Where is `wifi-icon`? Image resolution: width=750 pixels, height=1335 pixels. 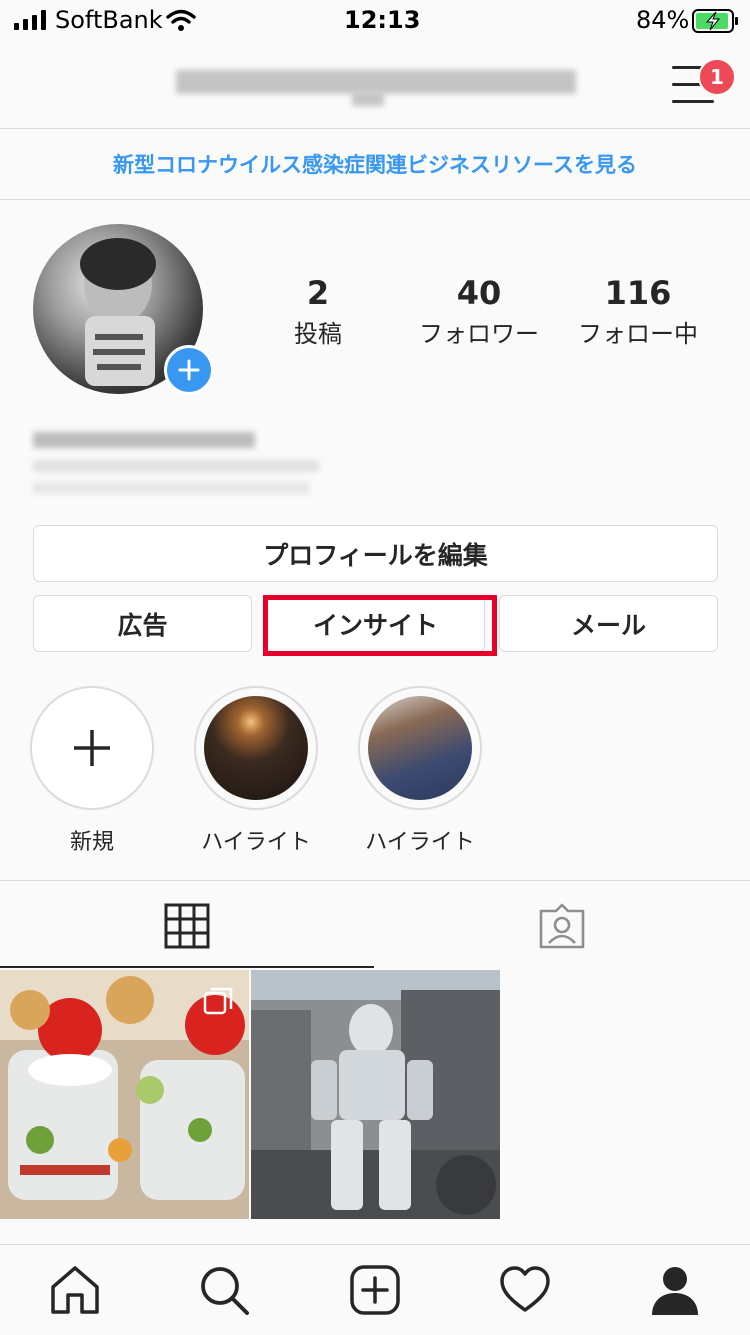 wifi-icon is located at coordinates (181, 20).